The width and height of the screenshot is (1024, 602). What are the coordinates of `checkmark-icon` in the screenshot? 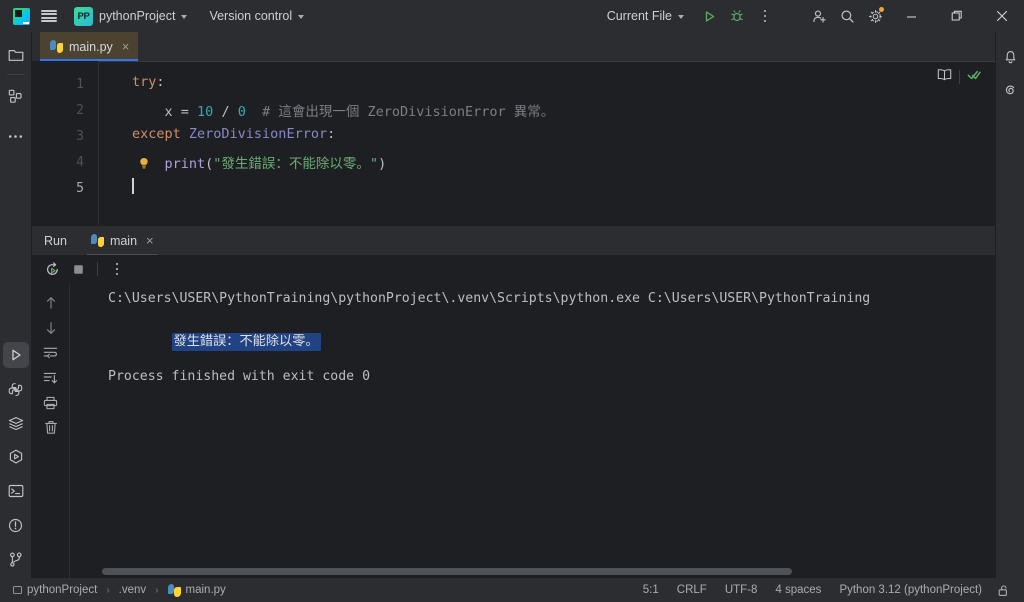 It's located at (974, 77).